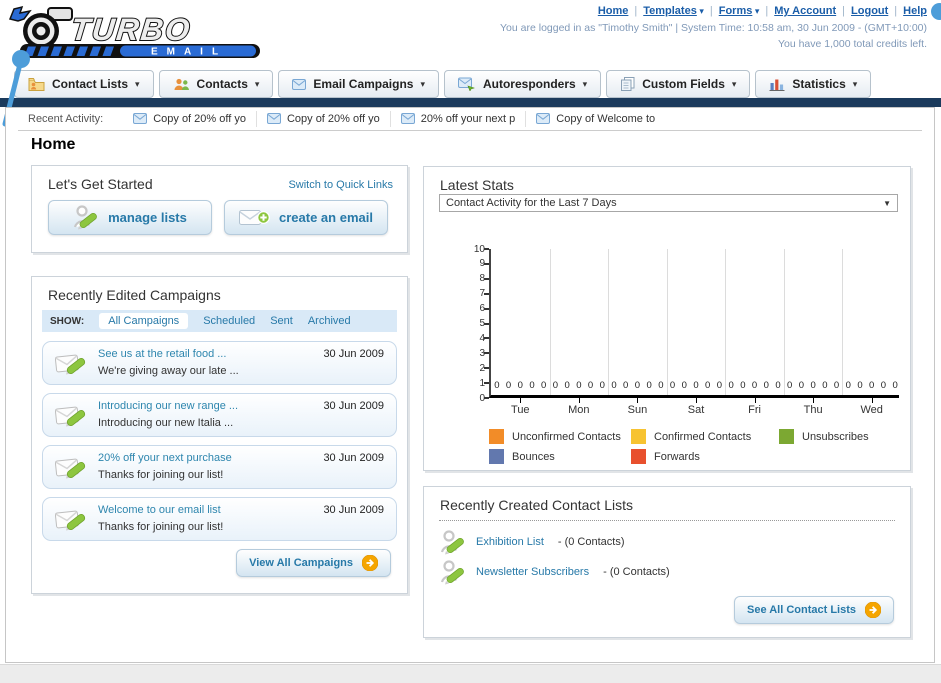 Image resolution: width=941 pixels, height=683 pixels. I want to click on tab-custom-fields: Custom Fields ▾, so click(678, 84).